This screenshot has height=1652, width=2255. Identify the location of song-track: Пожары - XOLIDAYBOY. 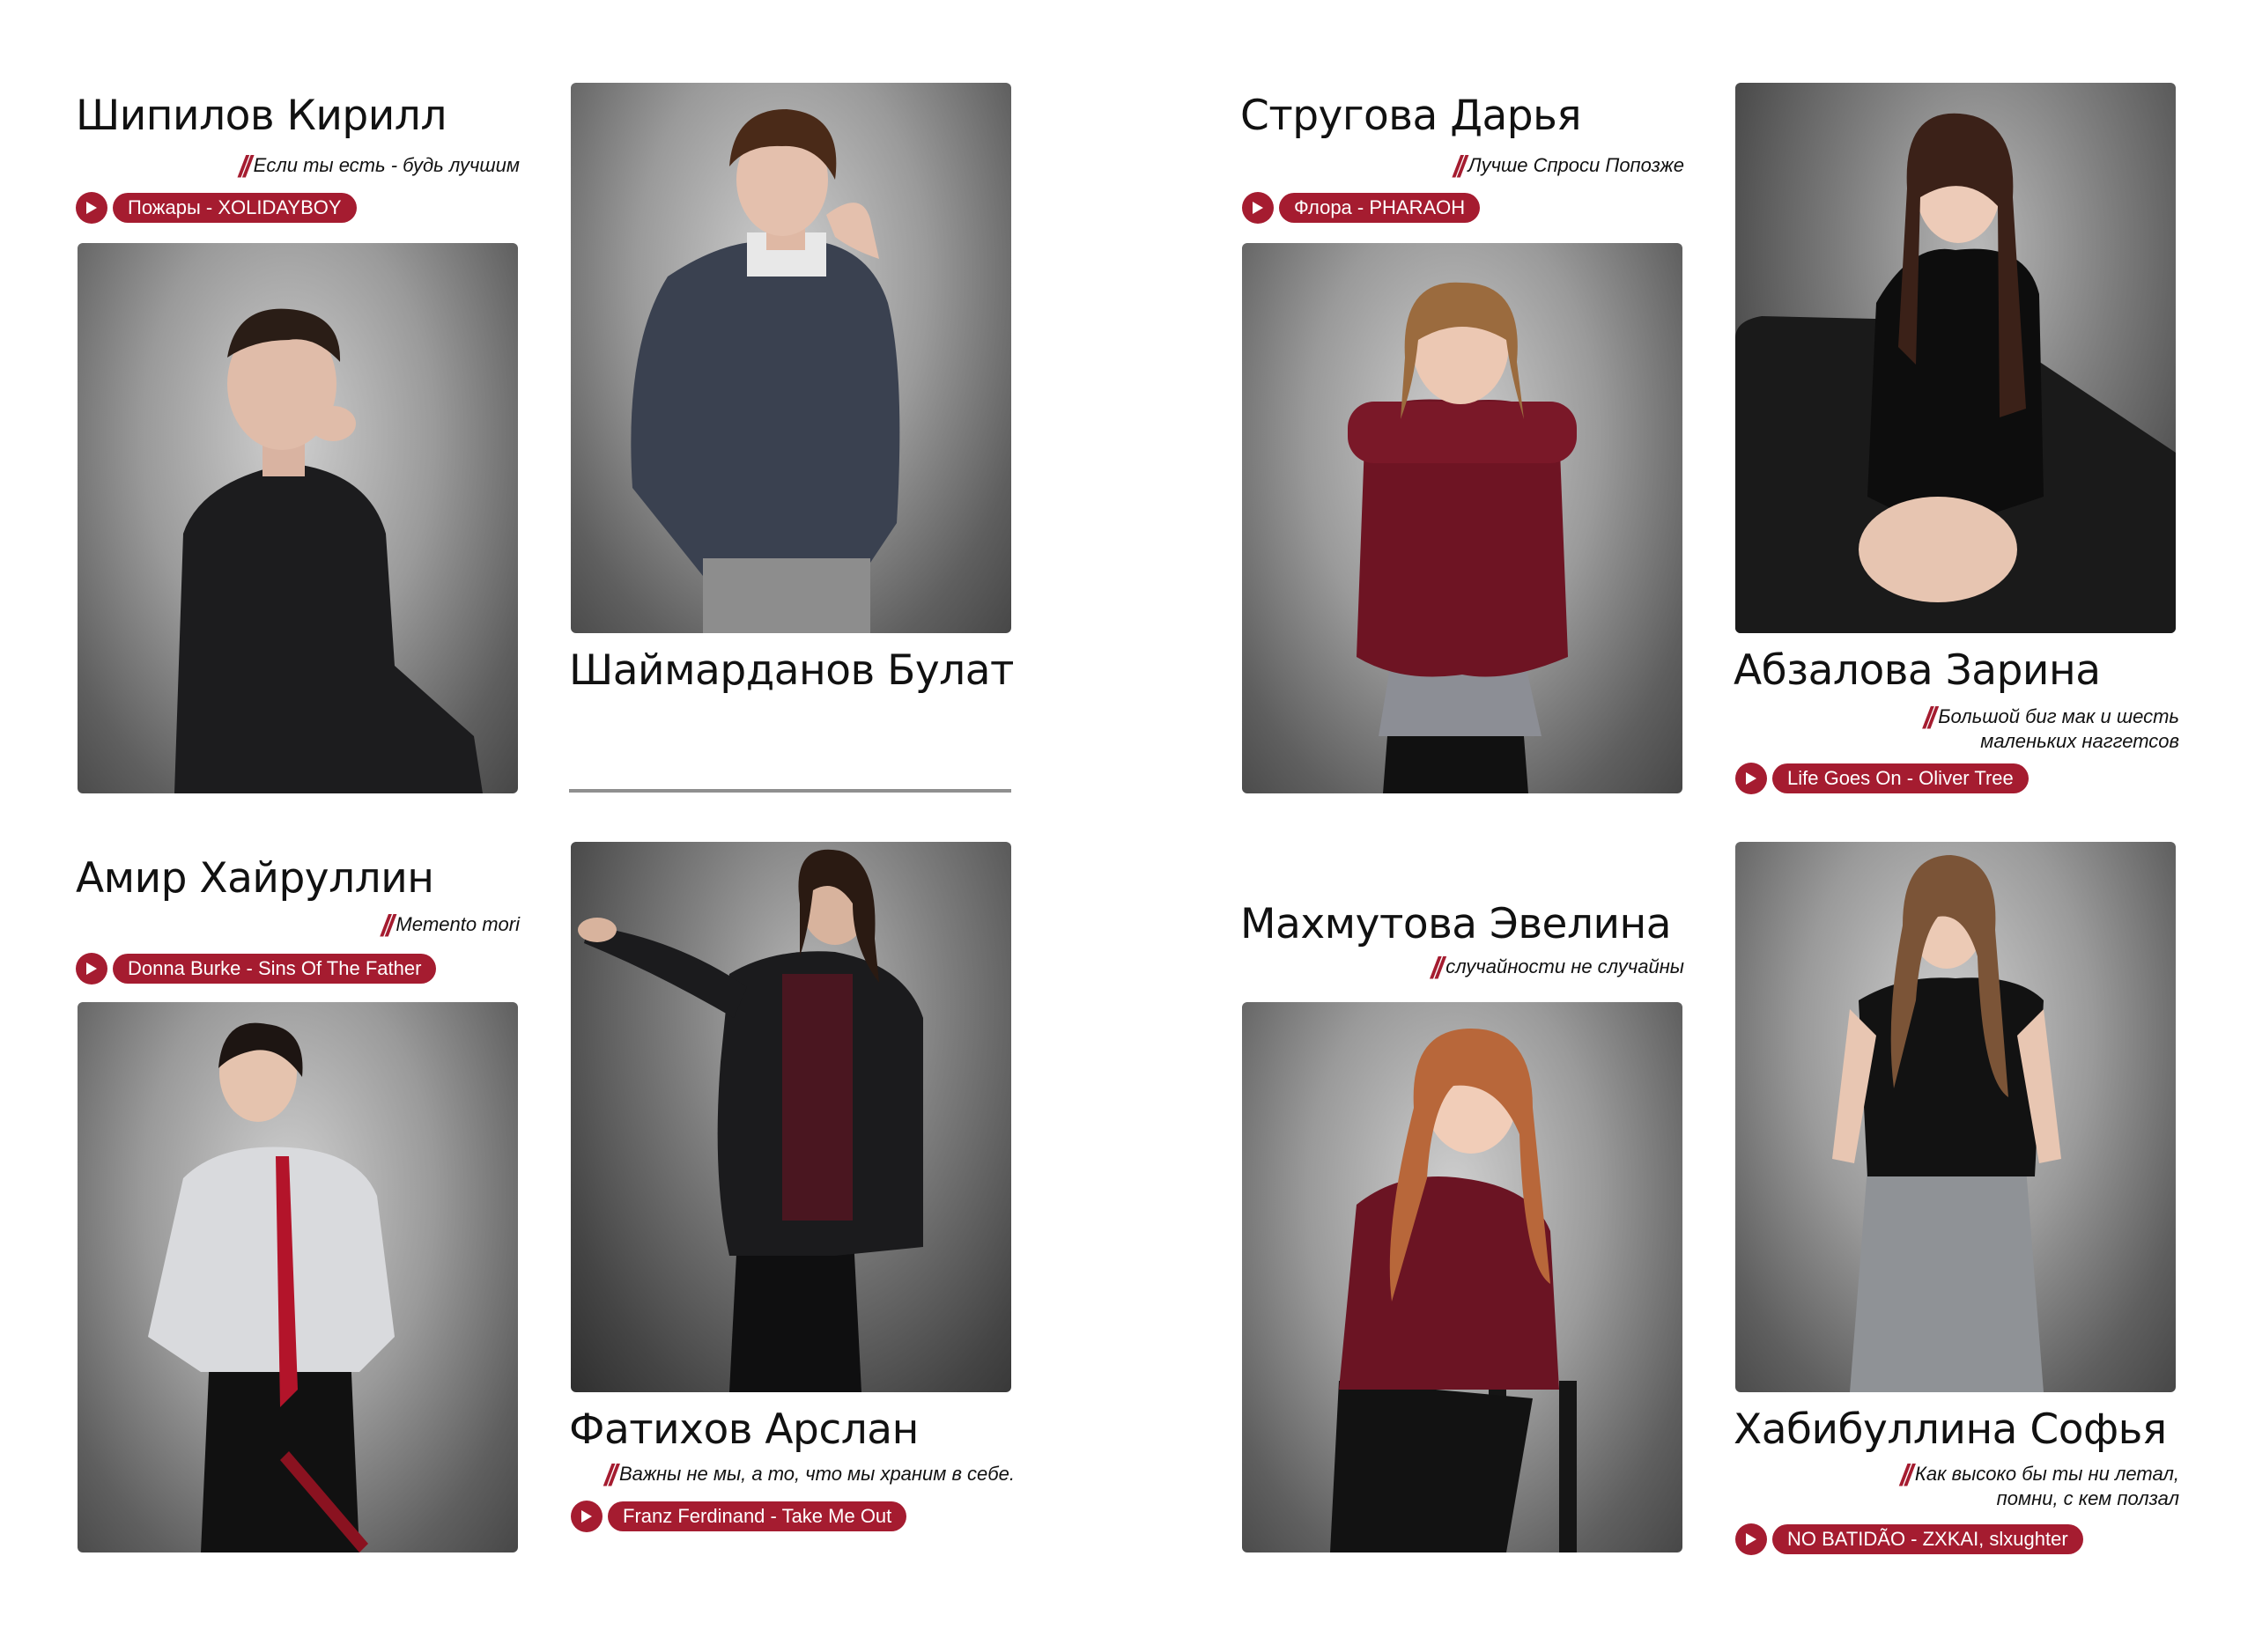
(216, 208).